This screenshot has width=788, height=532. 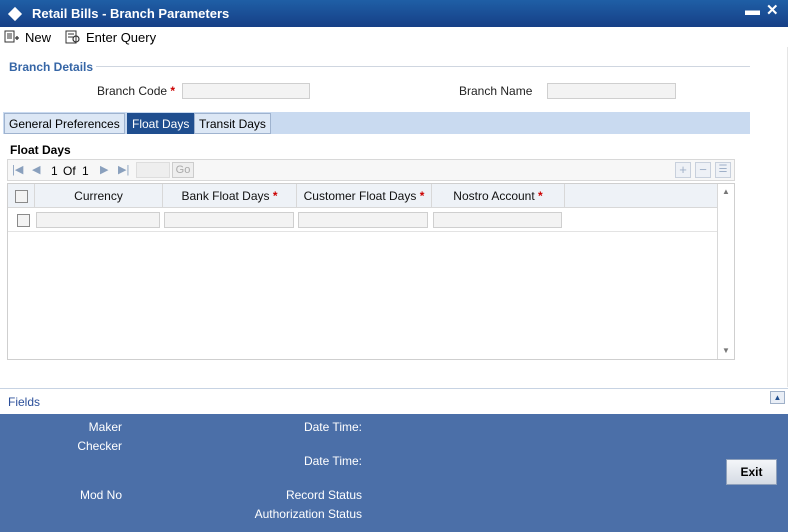 I want to click on fields-link: Fields, so click(x=24, y=402).